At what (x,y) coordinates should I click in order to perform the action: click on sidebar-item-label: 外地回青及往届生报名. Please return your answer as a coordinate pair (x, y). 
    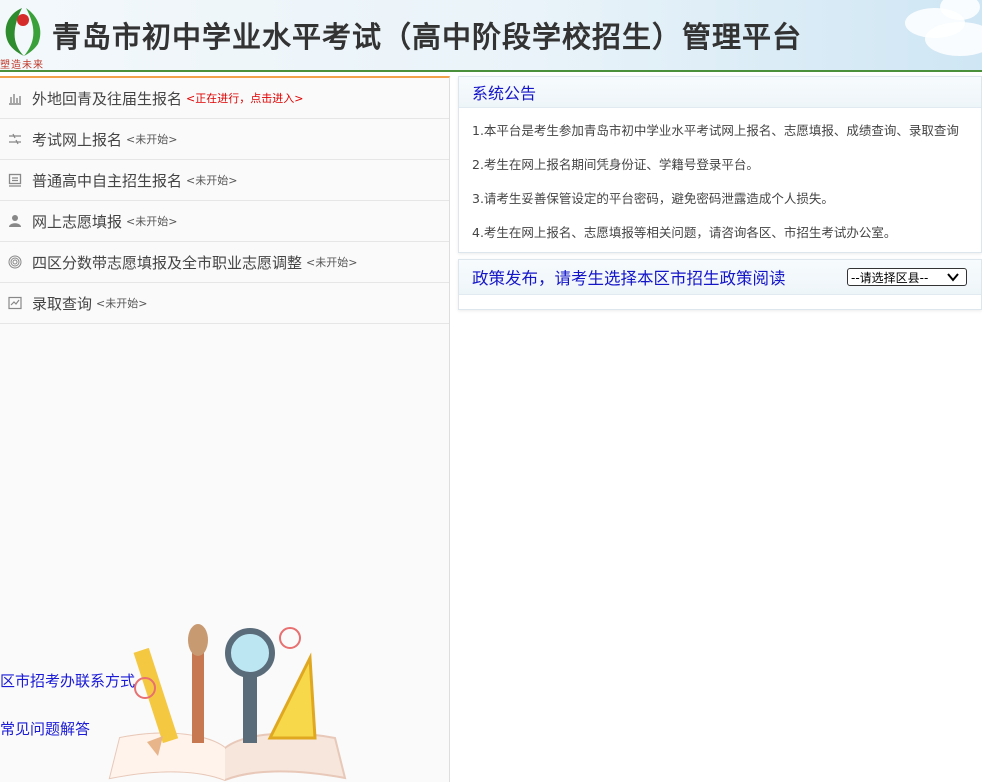
    Looking at the image, I should click on (107, 98).